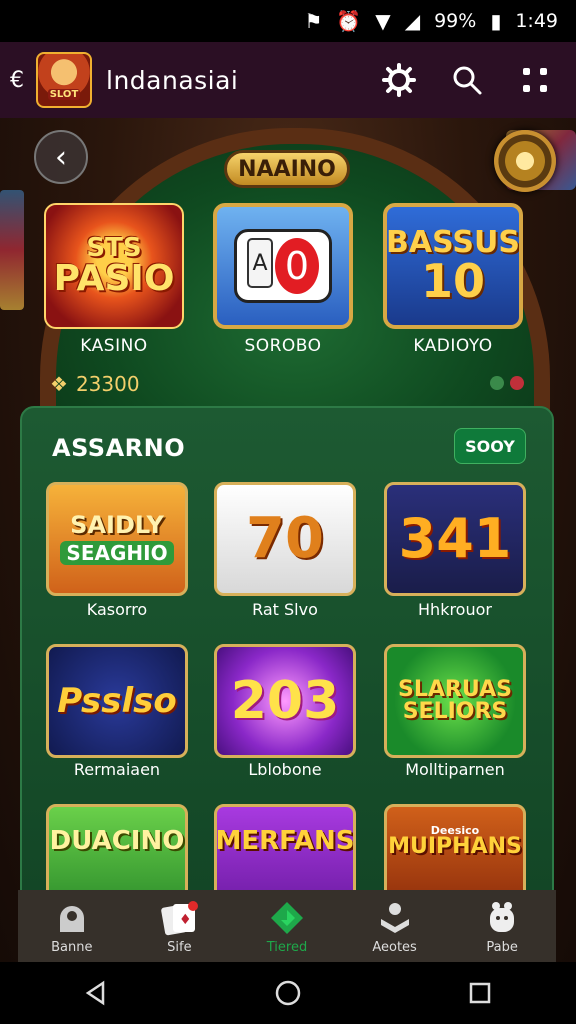 This screenshot has height=1024, width=576. I want to click on game-tile-label-4: Rermaiaen, so click(117, 769).